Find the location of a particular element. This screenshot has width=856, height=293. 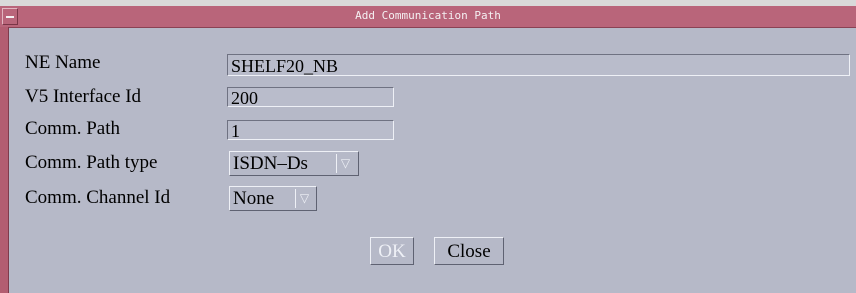

comm-channel-id-select: None ▽ is located at coordinates (273, 198).